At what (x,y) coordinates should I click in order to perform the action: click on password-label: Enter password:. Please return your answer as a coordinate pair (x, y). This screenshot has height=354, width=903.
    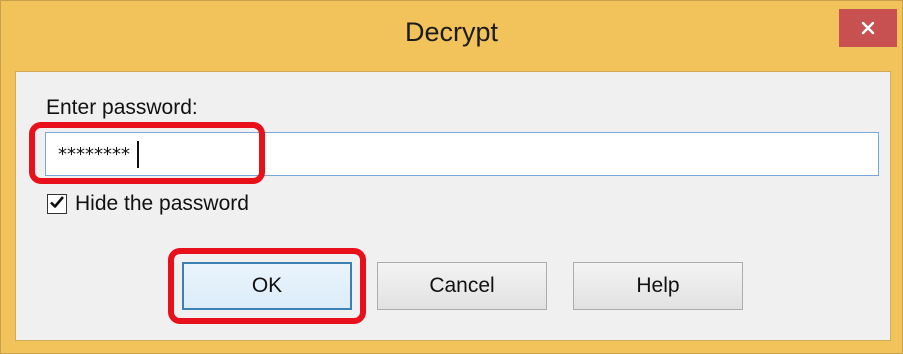
    Looking at the image, I should click on (122, 107).